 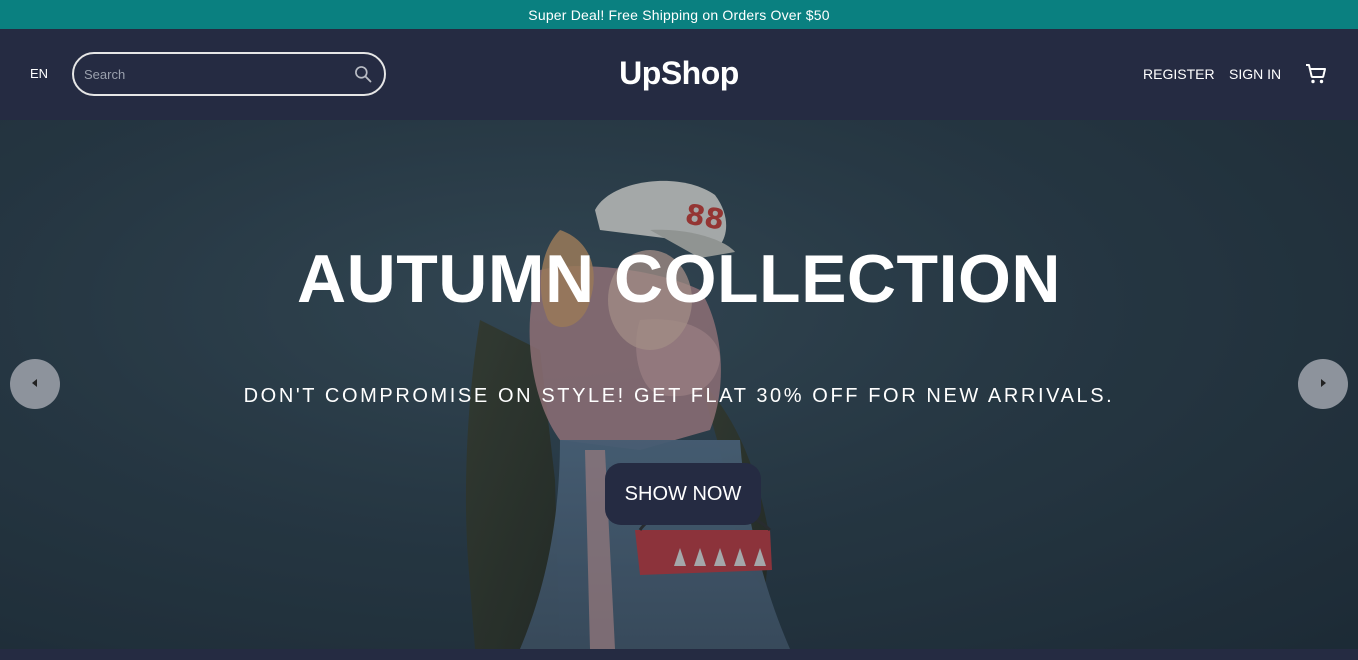 I want to click on chevron-right-icon, so click(x=1323, y=384).